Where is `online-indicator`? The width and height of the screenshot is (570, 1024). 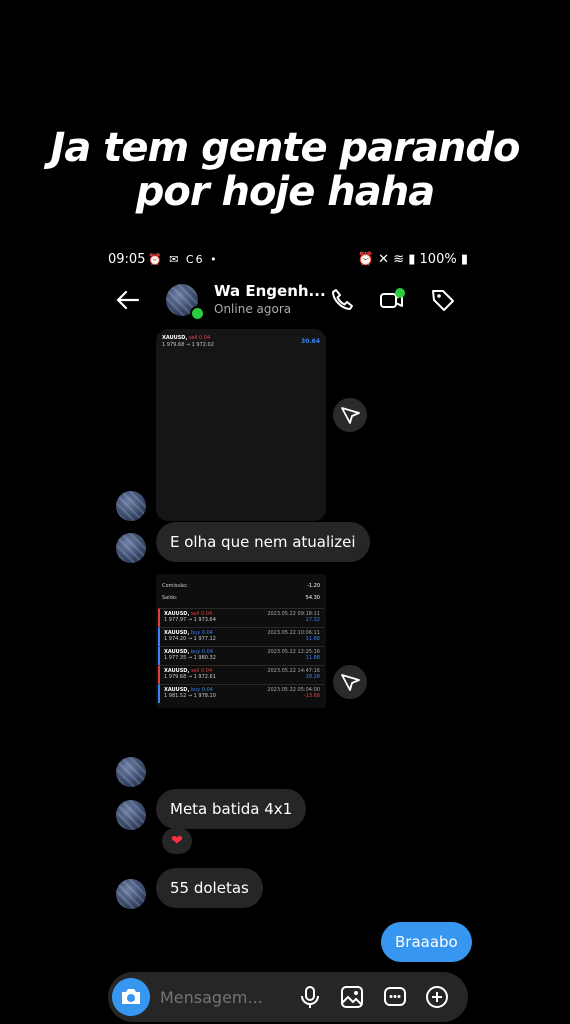 online-indicator is located at coordinates (197, 313).